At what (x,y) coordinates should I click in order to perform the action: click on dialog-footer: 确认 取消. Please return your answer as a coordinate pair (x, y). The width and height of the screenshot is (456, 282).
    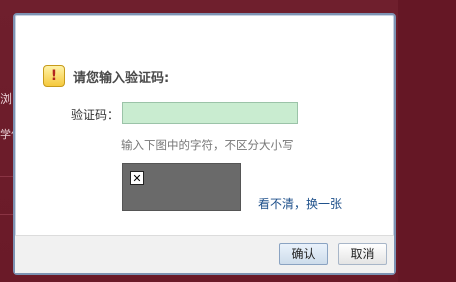
    Looking at the image, I should click on (204, 254).